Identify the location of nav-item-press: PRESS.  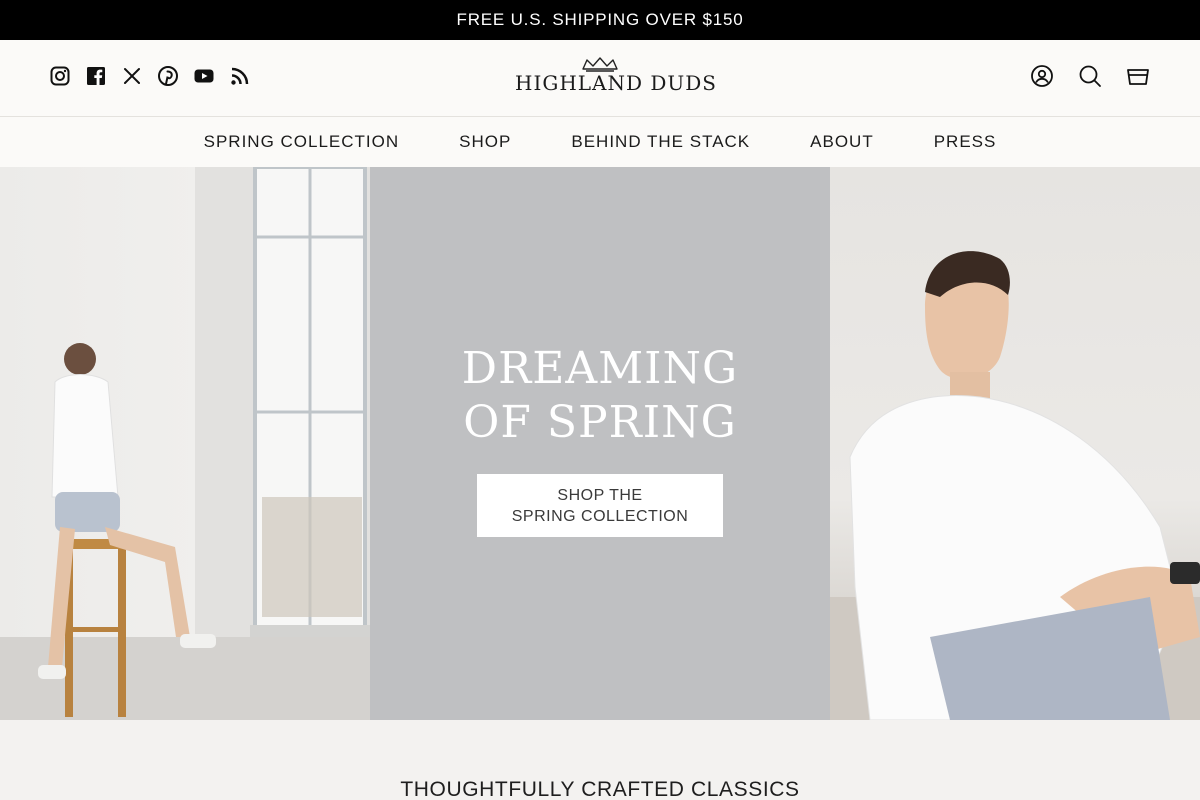
(965, 142).